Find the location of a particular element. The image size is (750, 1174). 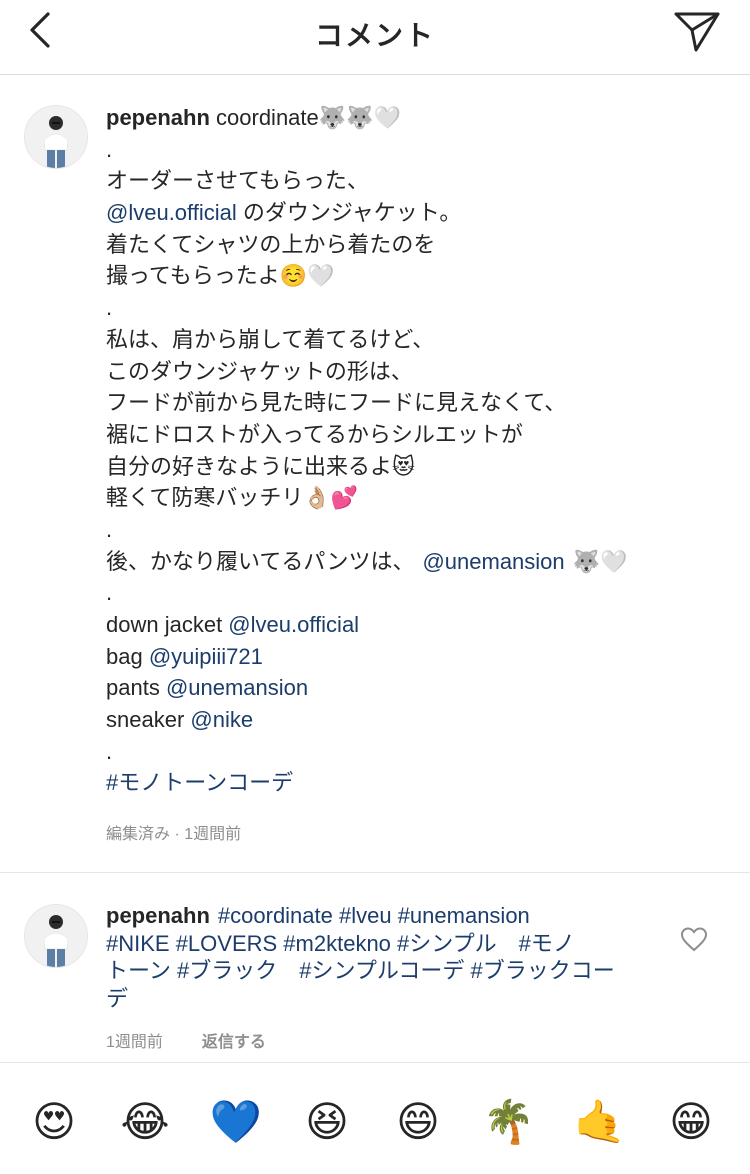

hashtag-link: #coordinate #lveu #unemansion is located at coordinates (374, 915).